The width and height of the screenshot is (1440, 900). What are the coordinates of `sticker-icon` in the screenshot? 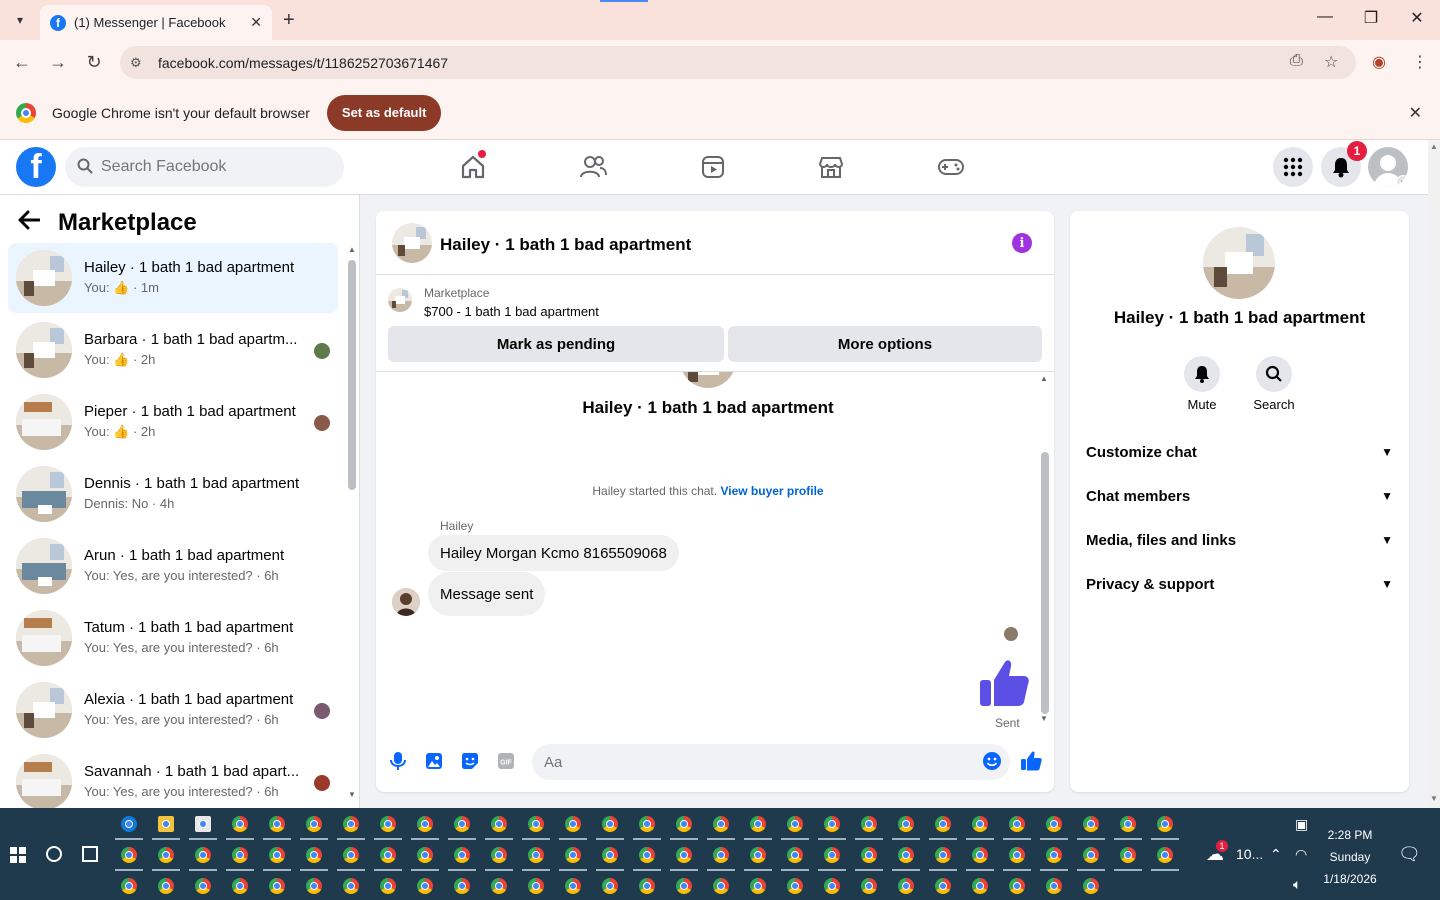 It's located at (470, 761).